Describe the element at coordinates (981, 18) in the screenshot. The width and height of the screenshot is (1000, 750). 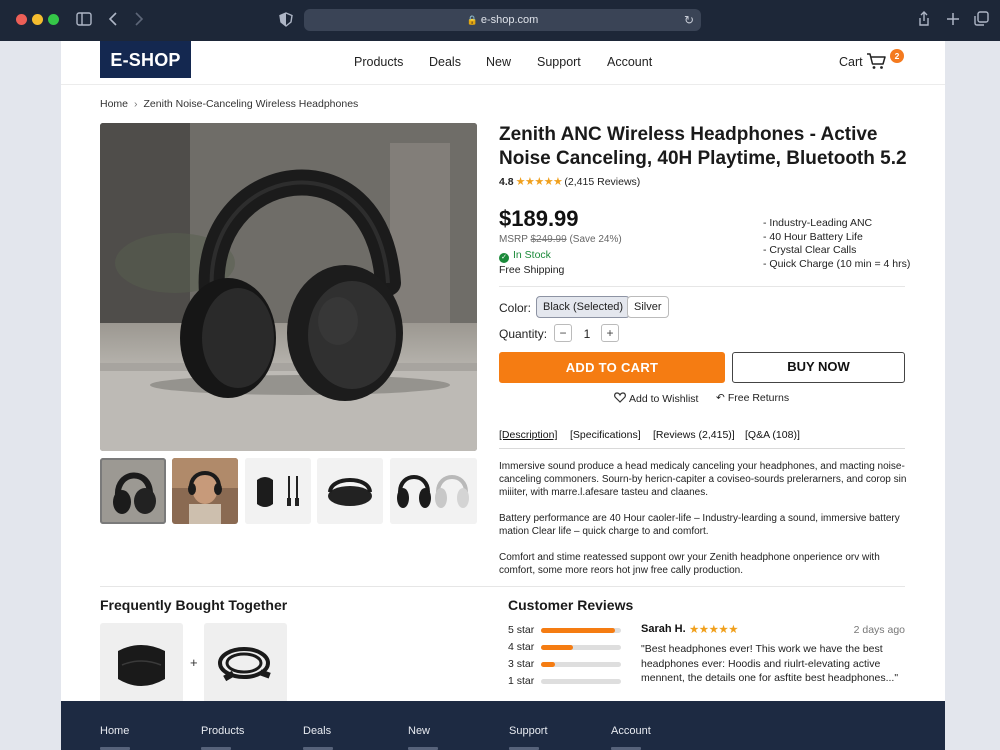
I see `tab-overview-icon` at that location.